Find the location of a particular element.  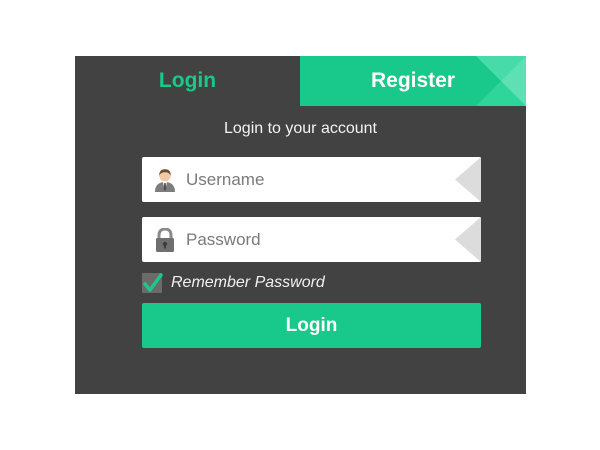

tab-login-label: Login is located at coordinates (187, 80).